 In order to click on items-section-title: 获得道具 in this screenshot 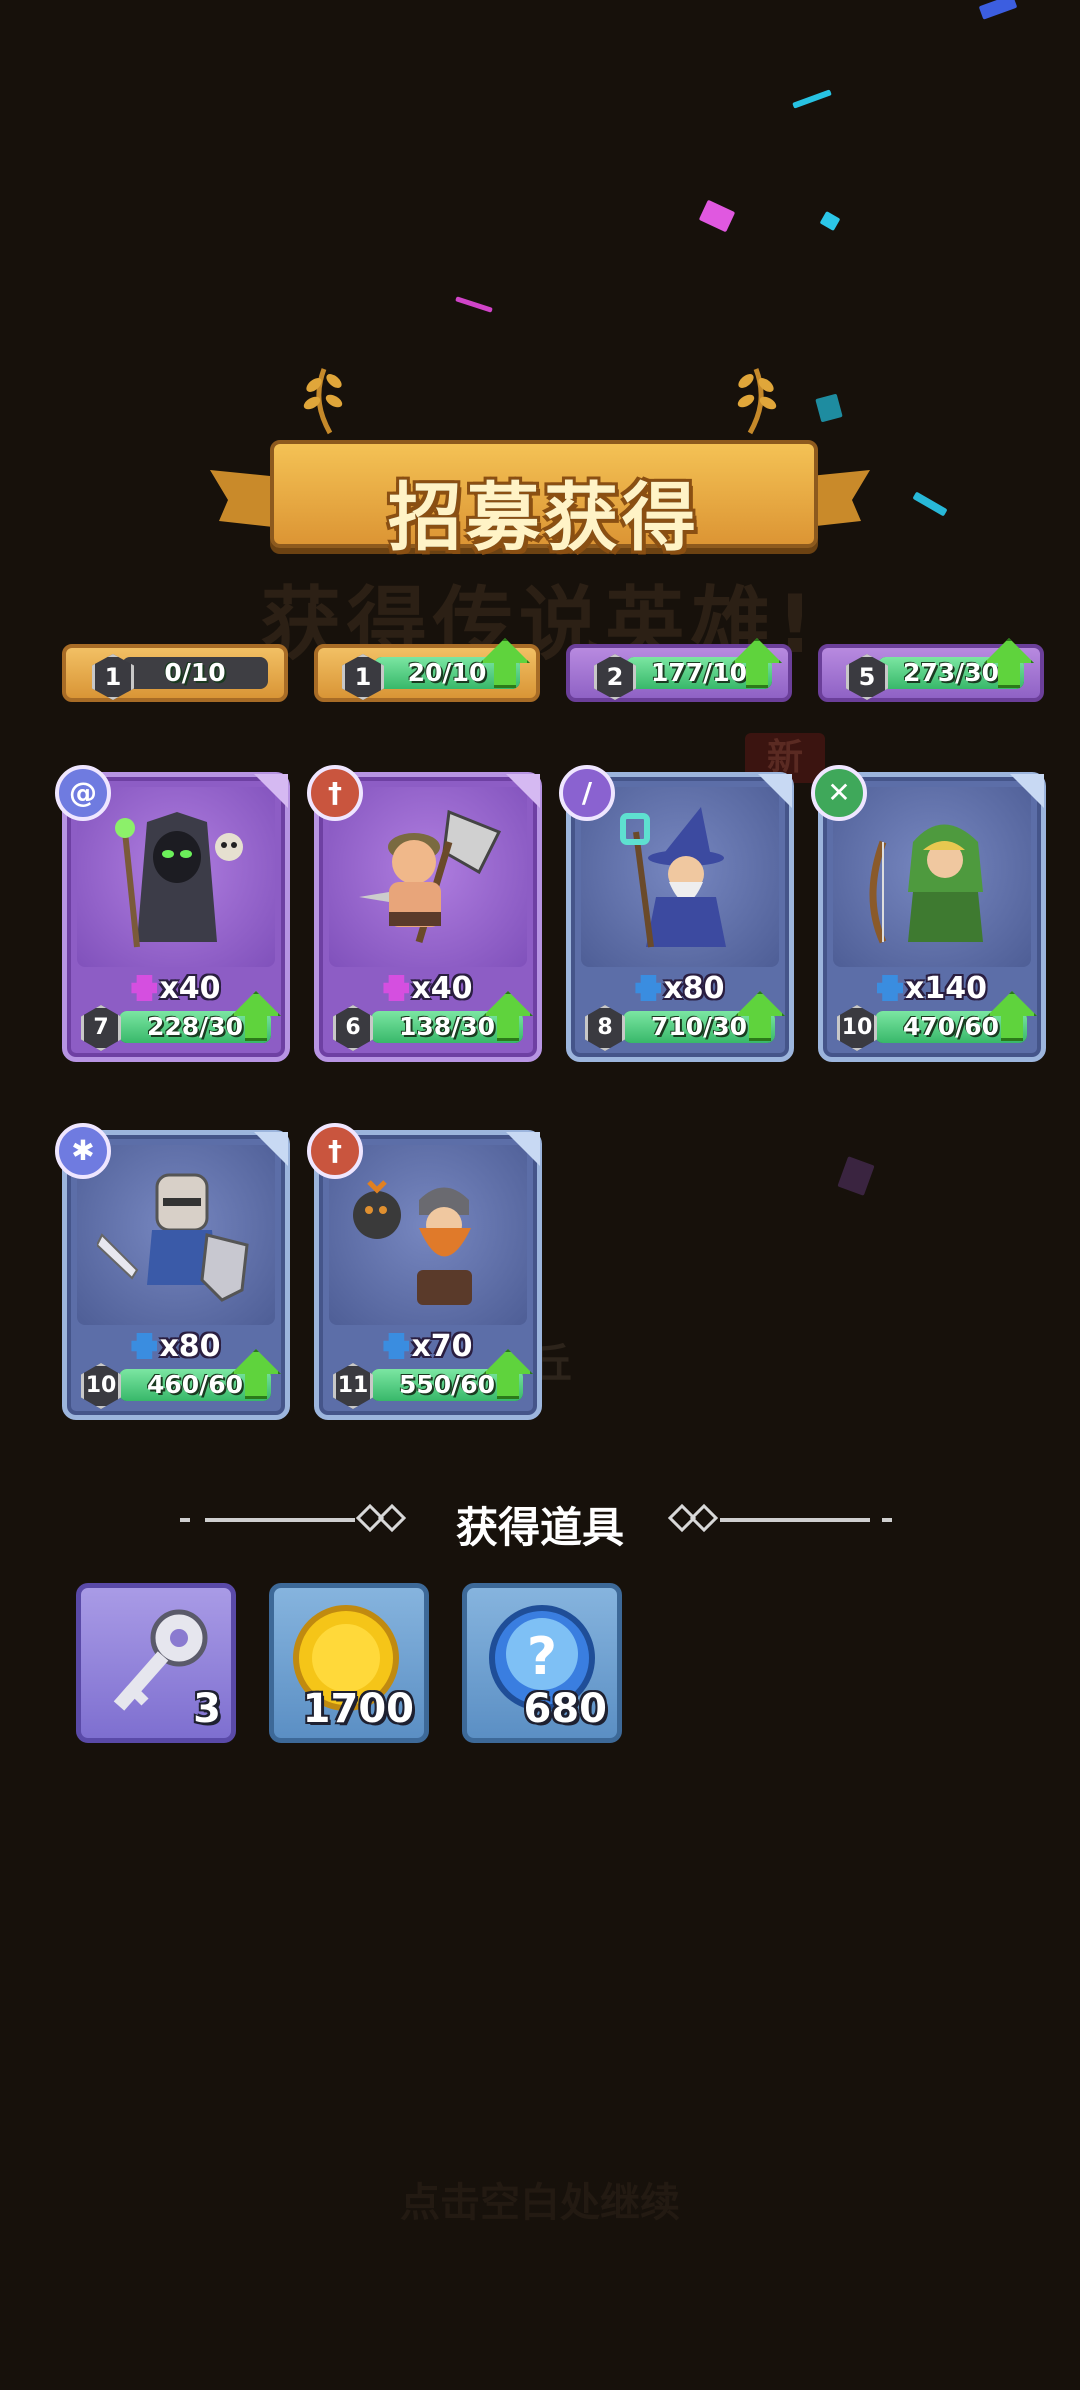, I will do `click(539, 1527)`.